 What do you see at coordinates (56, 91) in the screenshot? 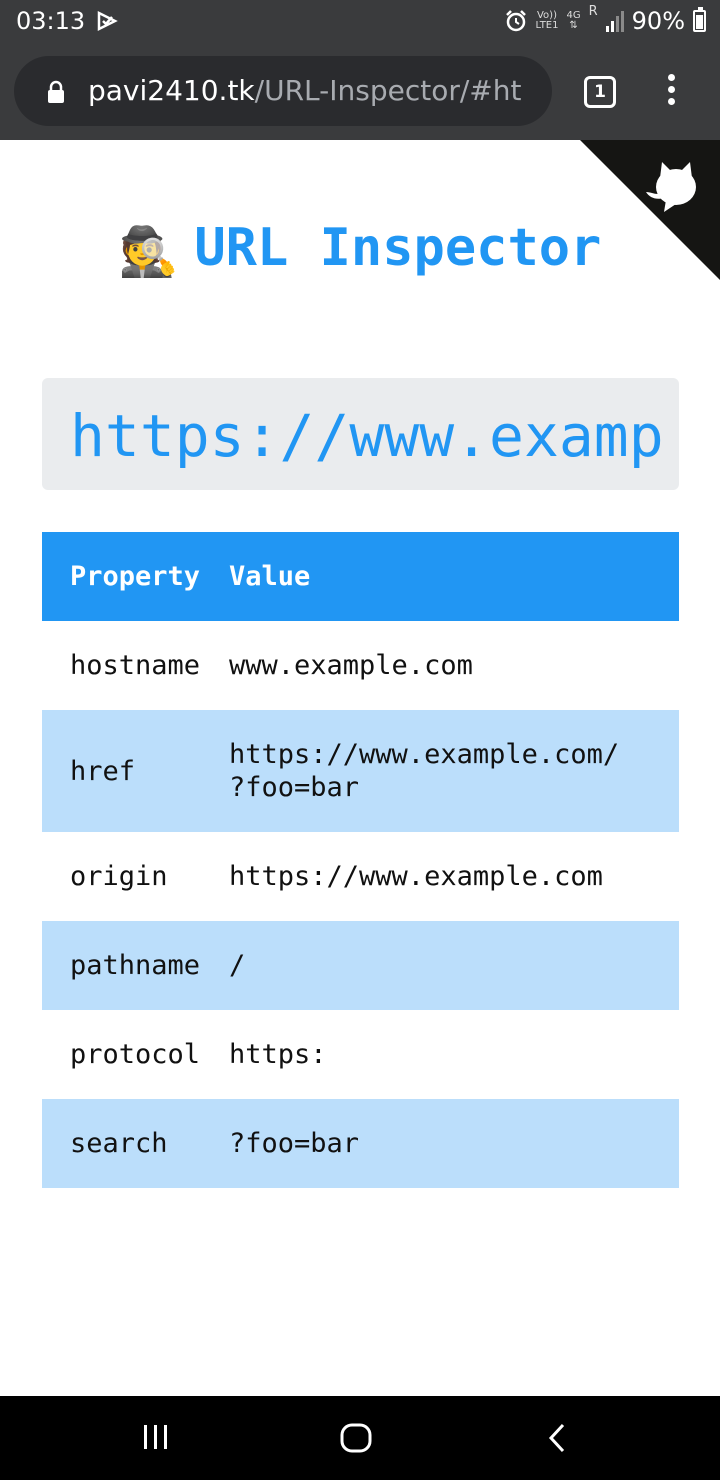
I see `lock-icon` at bounding box center [56, 91].